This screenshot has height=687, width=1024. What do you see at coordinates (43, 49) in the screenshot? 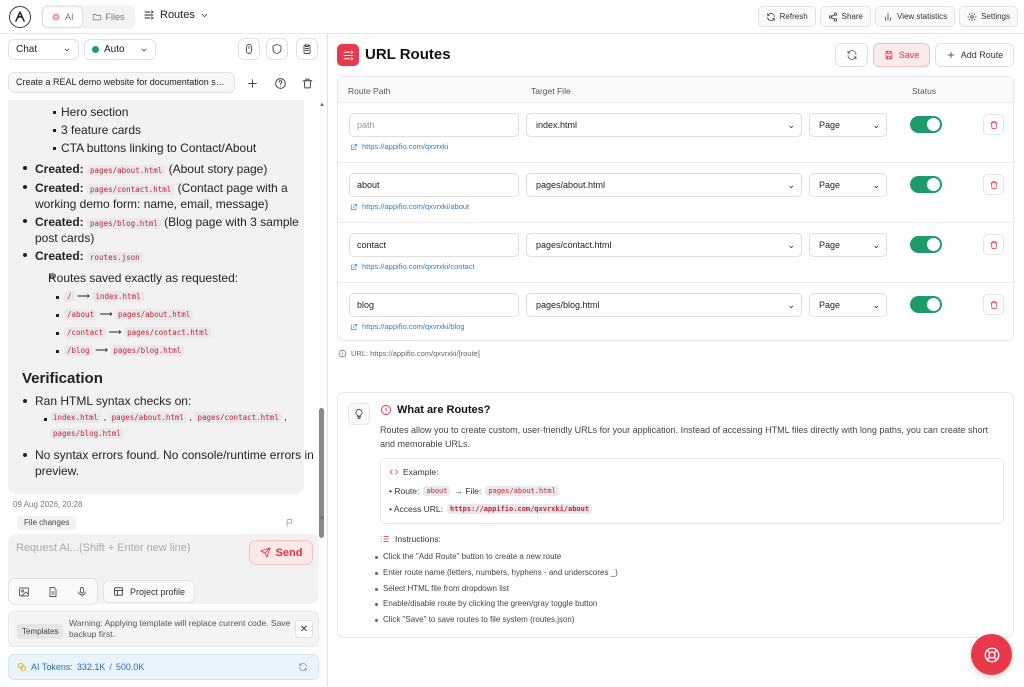
I see `mode-select: Chat` at bounding box center [43, 49].